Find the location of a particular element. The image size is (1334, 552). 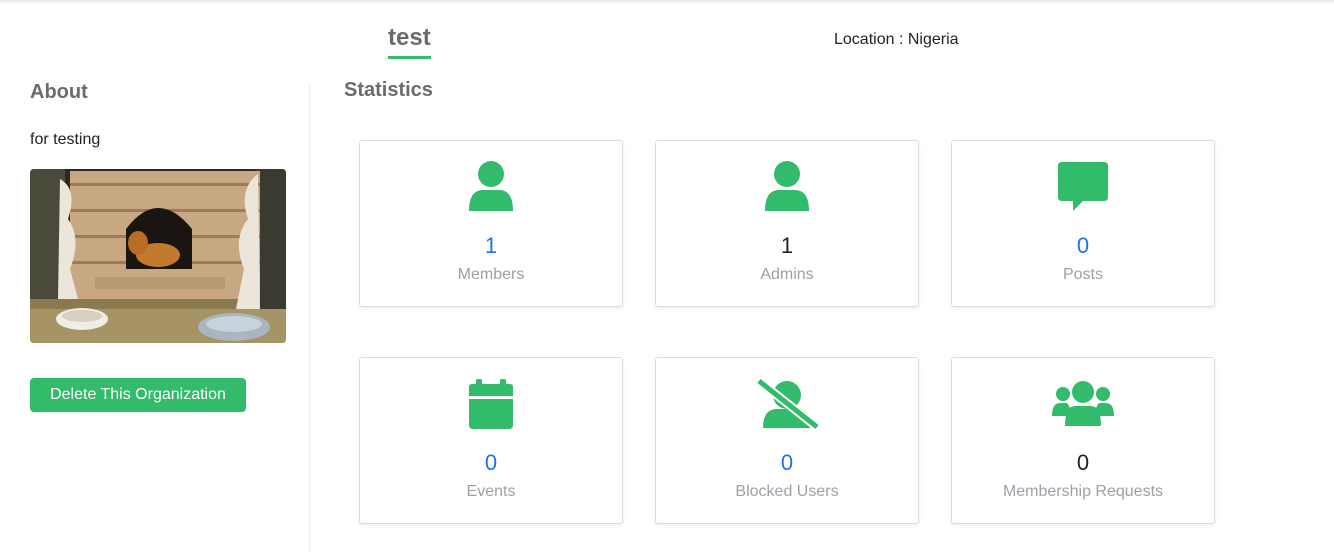

membership-requests-label: Membership Requests is located at coordinates (1083, 491).